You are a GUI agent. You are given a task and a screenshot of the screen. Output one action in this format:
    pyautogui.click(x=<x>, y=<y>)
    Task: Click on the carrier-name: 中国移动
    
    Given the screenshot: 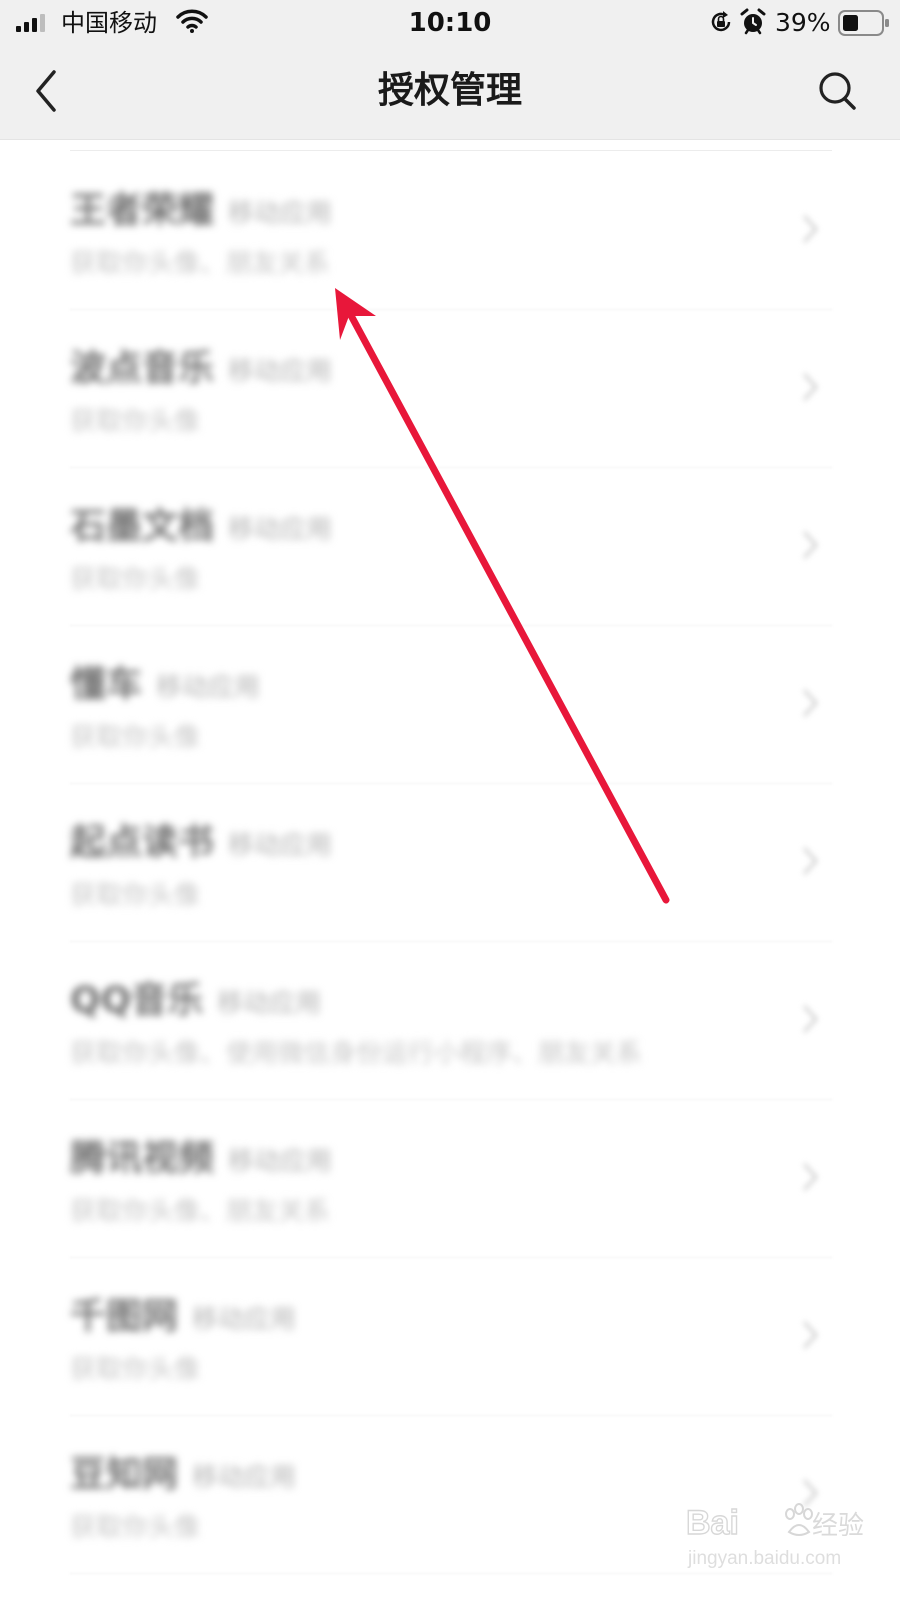 What is the action you would take?
    pyautogui.click(x=109, y=23)
    